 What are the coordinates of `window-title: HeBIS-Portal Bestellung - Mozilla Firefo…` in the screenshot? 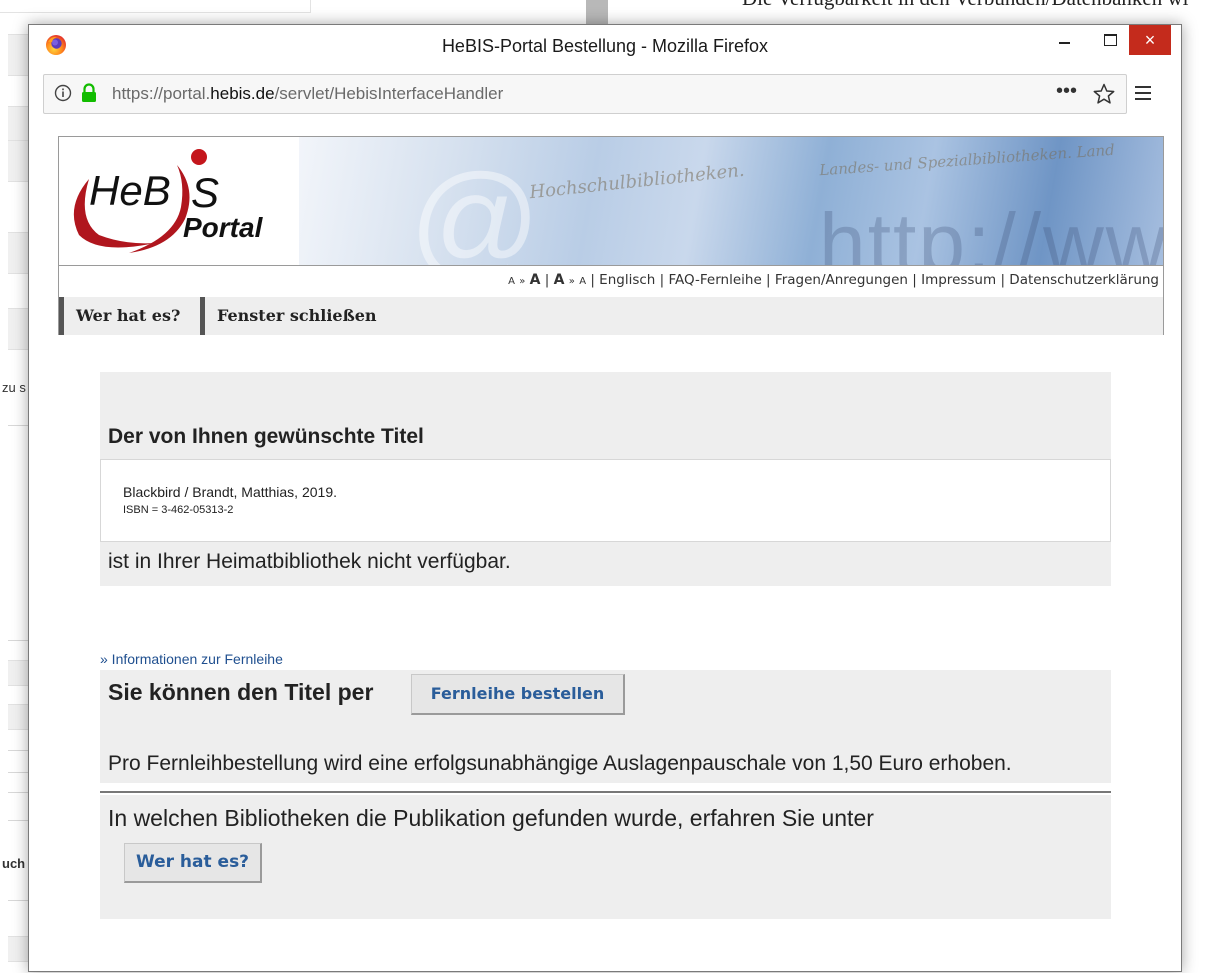 It's located at (605, 46).